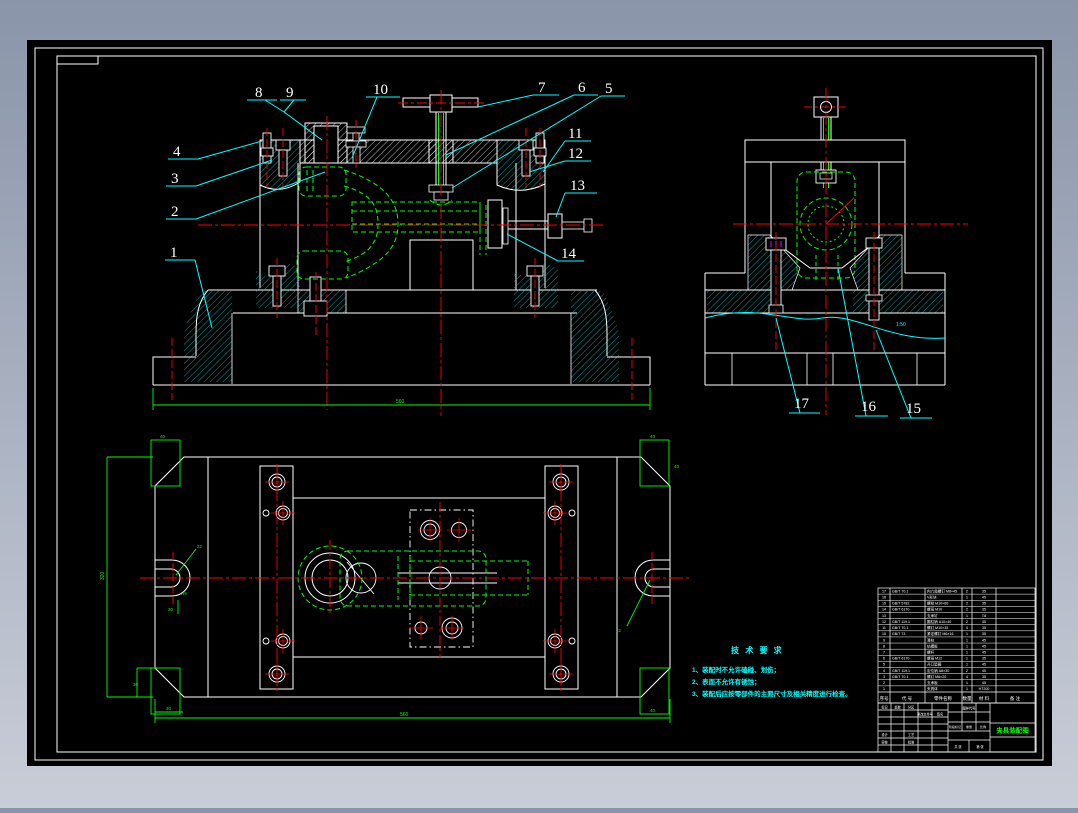  Describe the element at coordinates (884, 742) in the screenshot. I see `field-check: 审核` at that location.